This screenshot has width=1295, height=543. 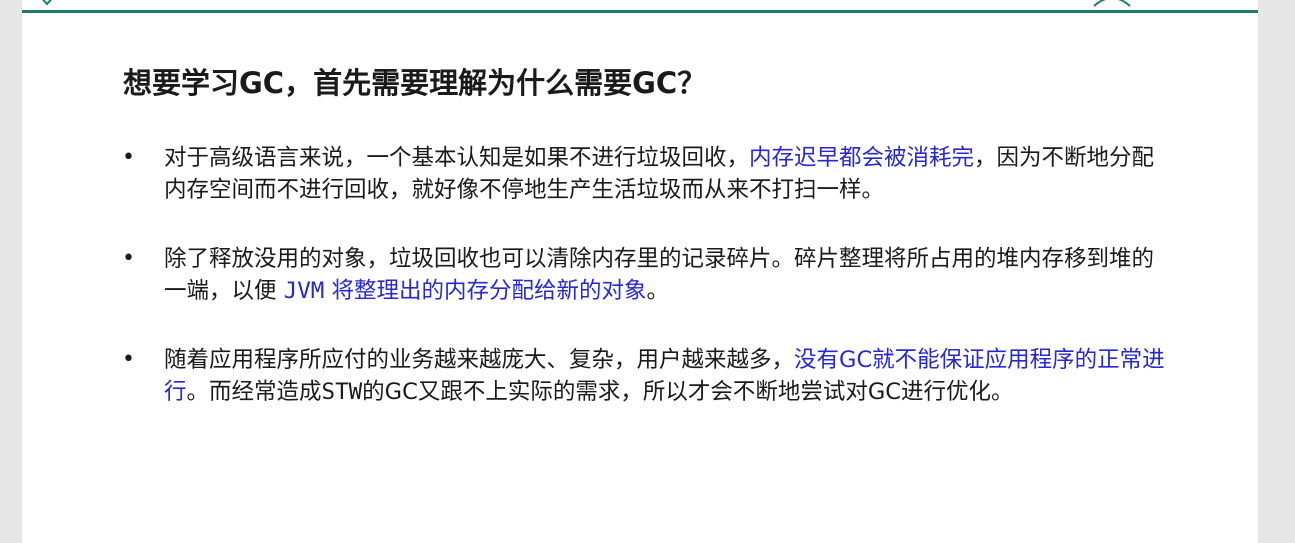 What do you see at coordinates (485, 291) in the screenshot?
I see `highlighted-text: 将整理出的内存分配给新的对象` at bounding box center [485, 291].